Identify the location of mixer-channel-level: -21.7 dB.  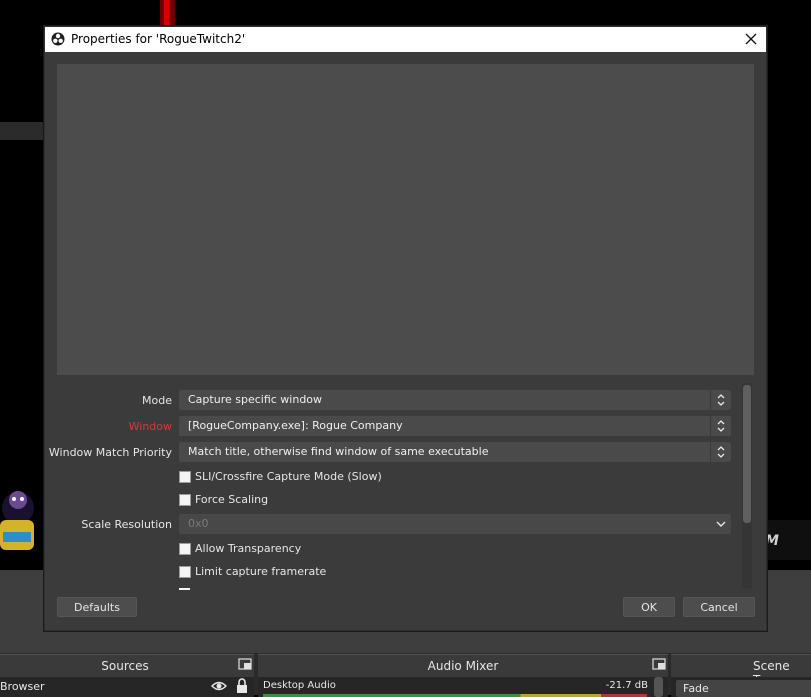
(626, 685).